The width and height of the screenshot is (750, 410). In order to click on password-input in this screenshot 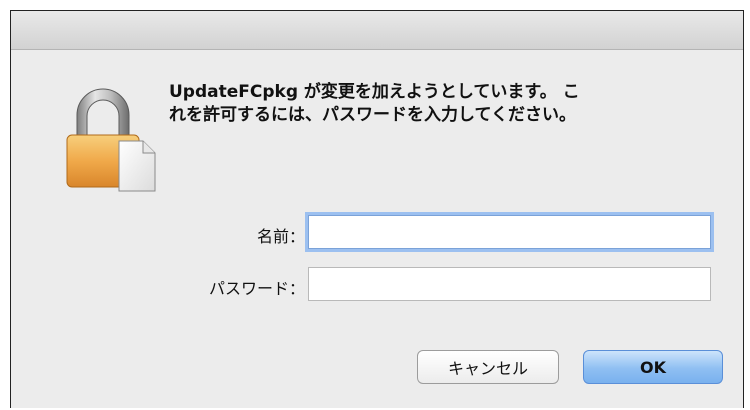, I will do `click(509, 284)`.